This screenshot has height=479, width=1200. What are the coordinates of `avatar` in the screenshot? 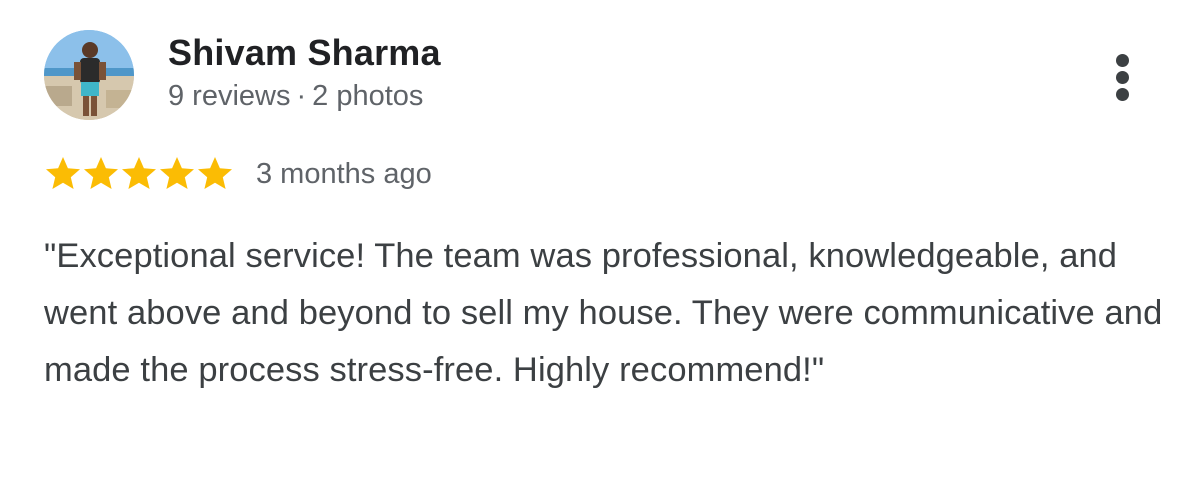 It's located at (89, 75).